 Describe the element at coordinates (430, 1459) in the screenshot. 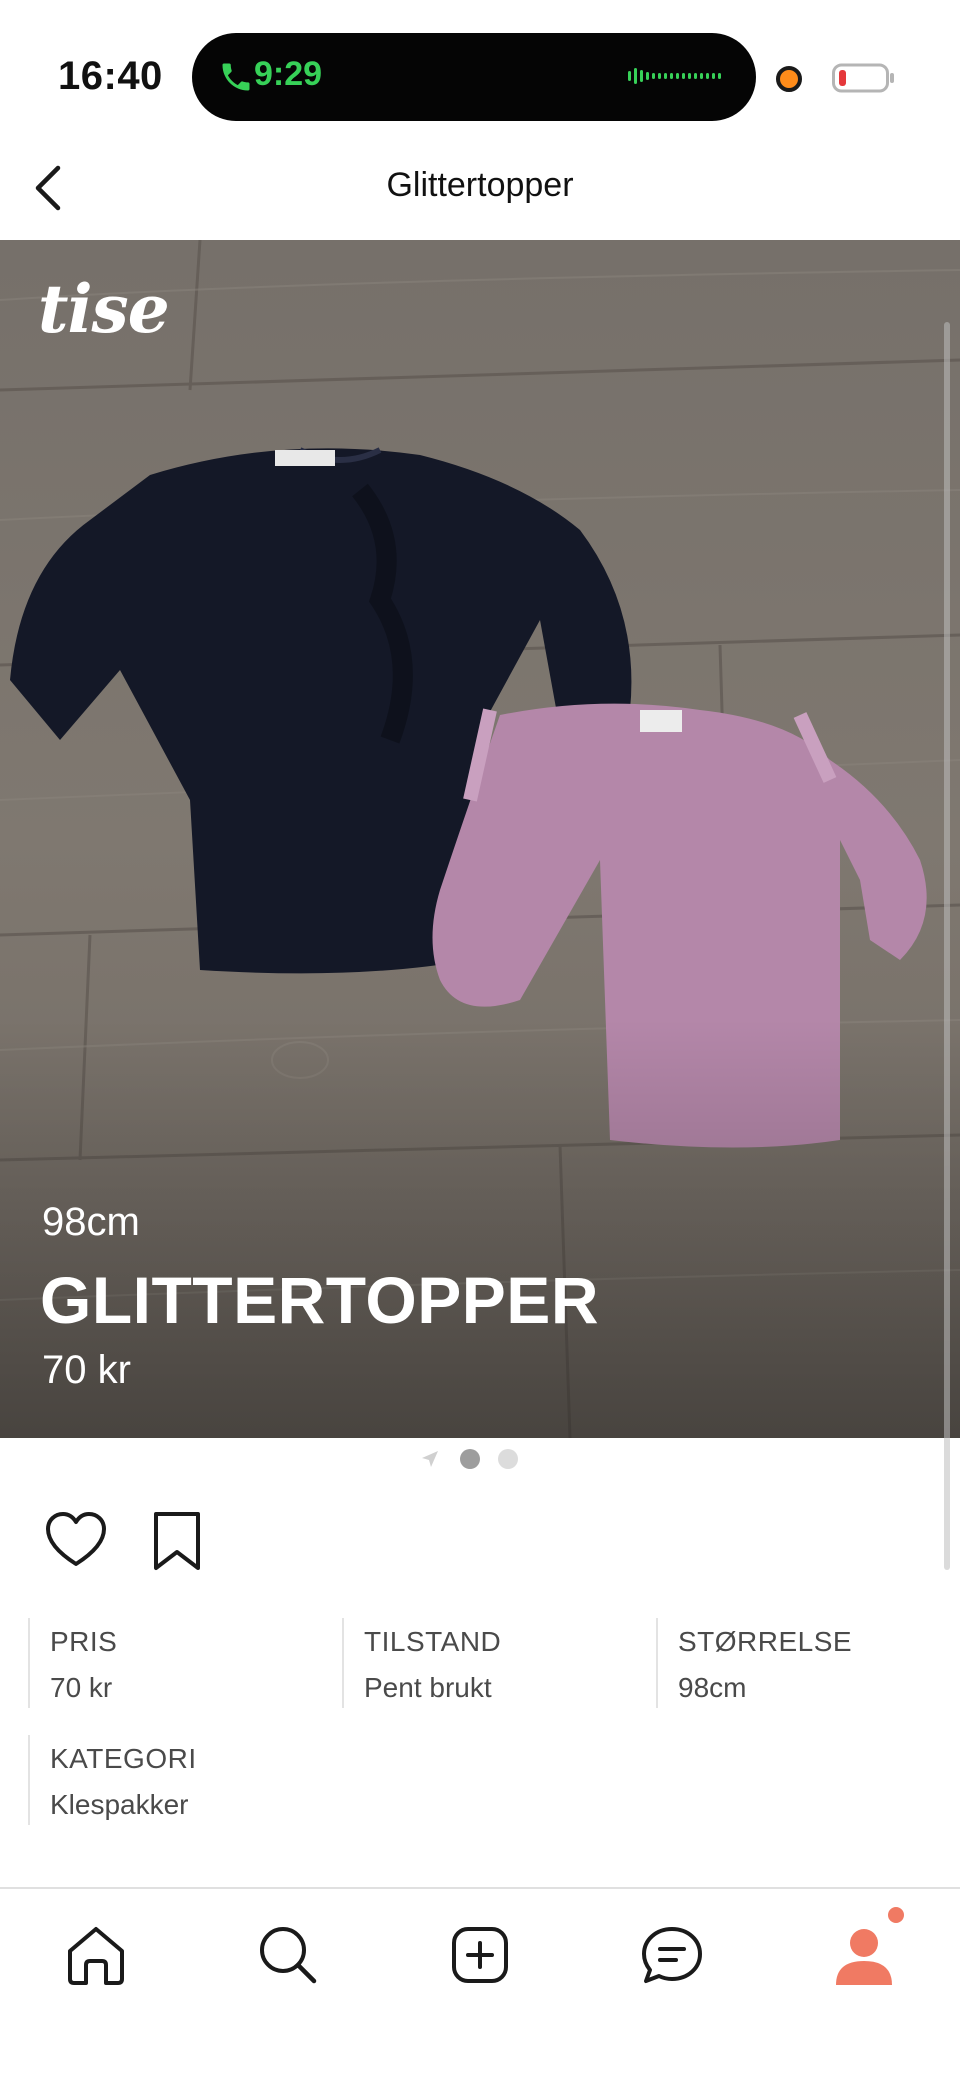

I see `location-arrow-icon` at that location.